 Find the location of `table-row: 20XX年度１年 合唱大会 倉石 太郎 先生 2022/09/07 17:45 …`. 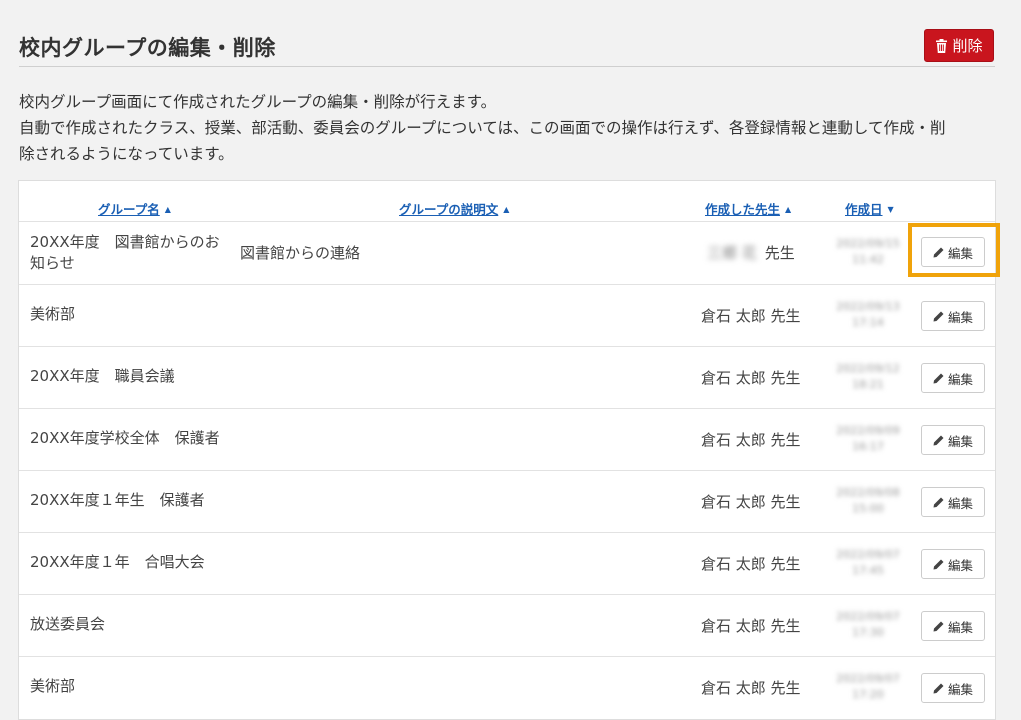

table-row: 20XX年度１年 合唱大会 倉石 太郎 先生 2022/09/07 17:45 … is located at coordinates (507, 563).